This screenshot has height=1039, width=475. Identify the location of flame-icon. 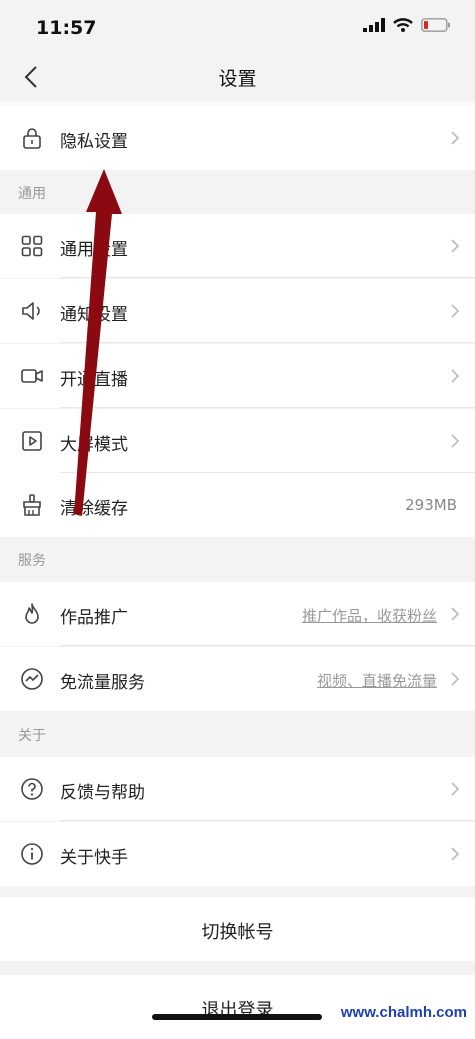
(32, 613).